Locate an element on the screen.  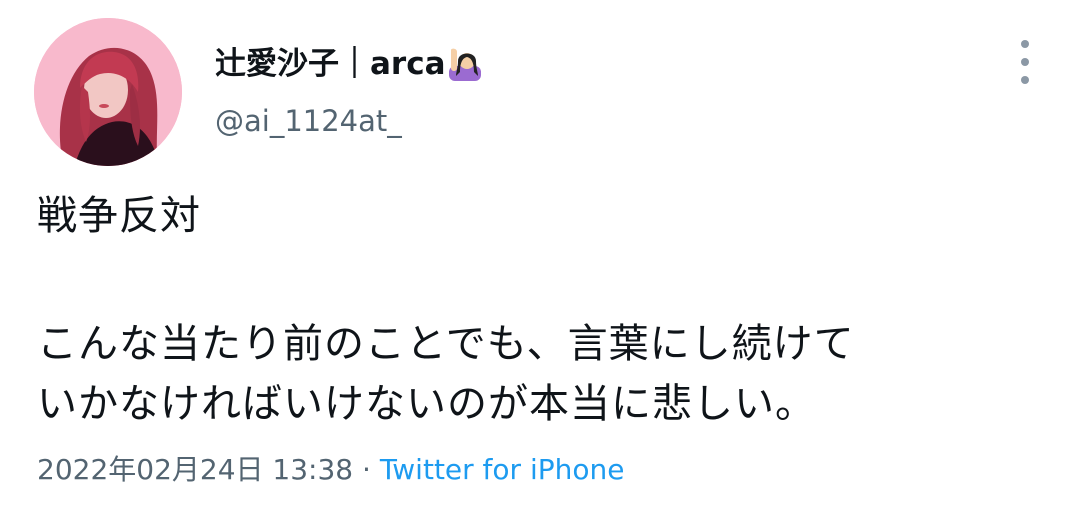
avatar is located at coordinates (108, 92).